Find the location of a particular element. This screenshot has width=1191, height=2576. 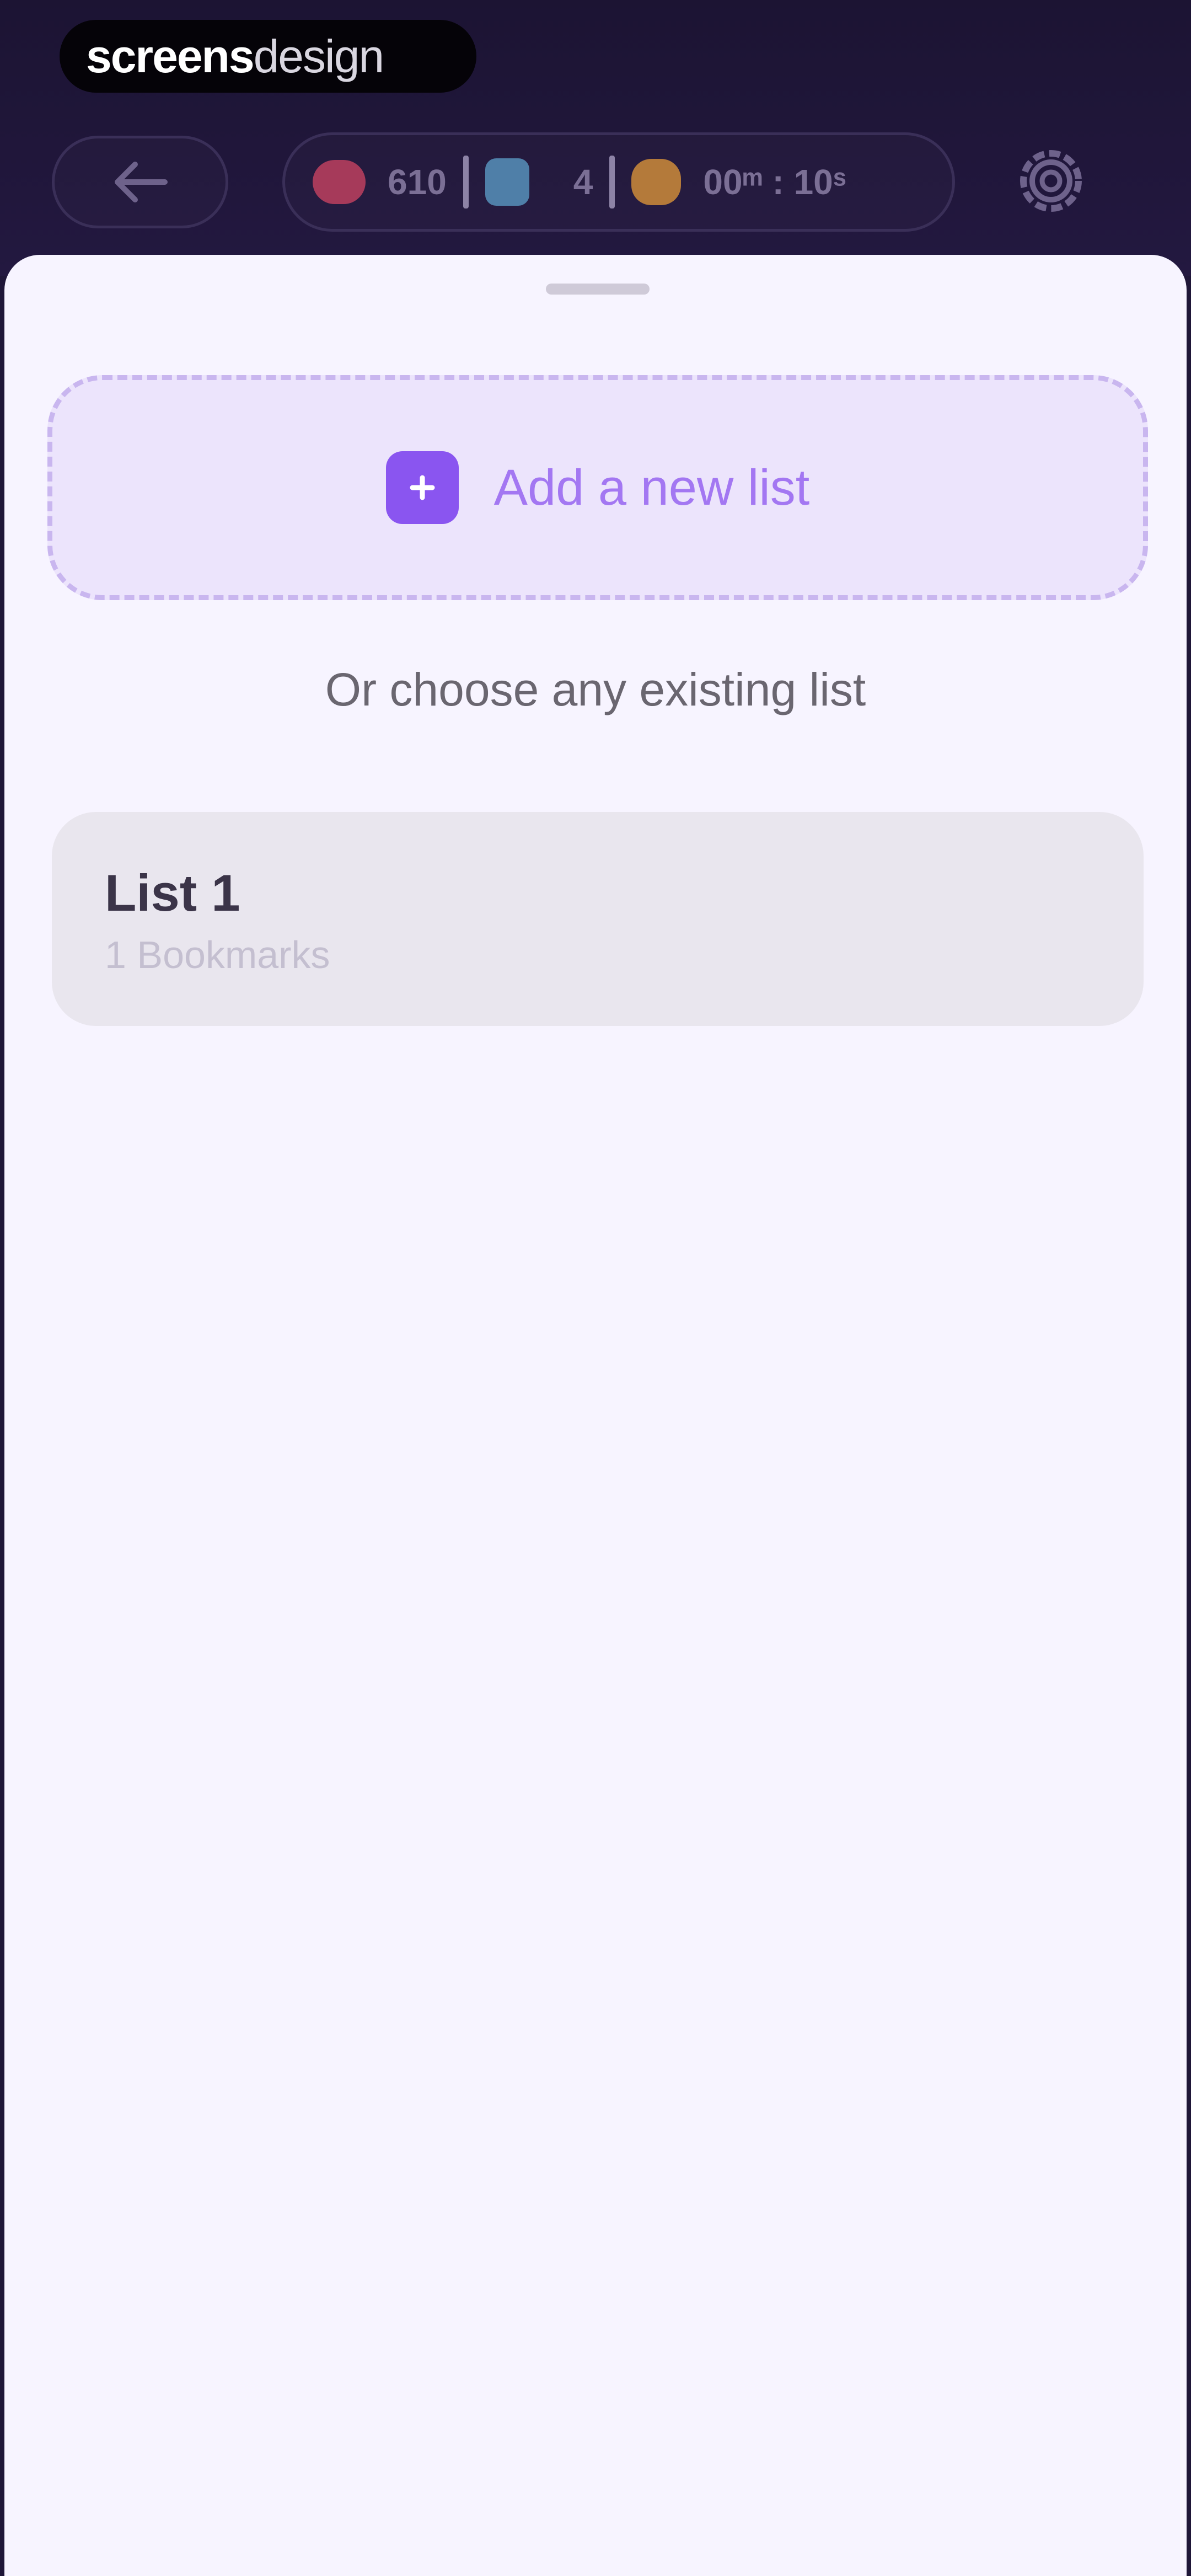

add-new-list-button: Add a new list is located at coordinates (597, 487).